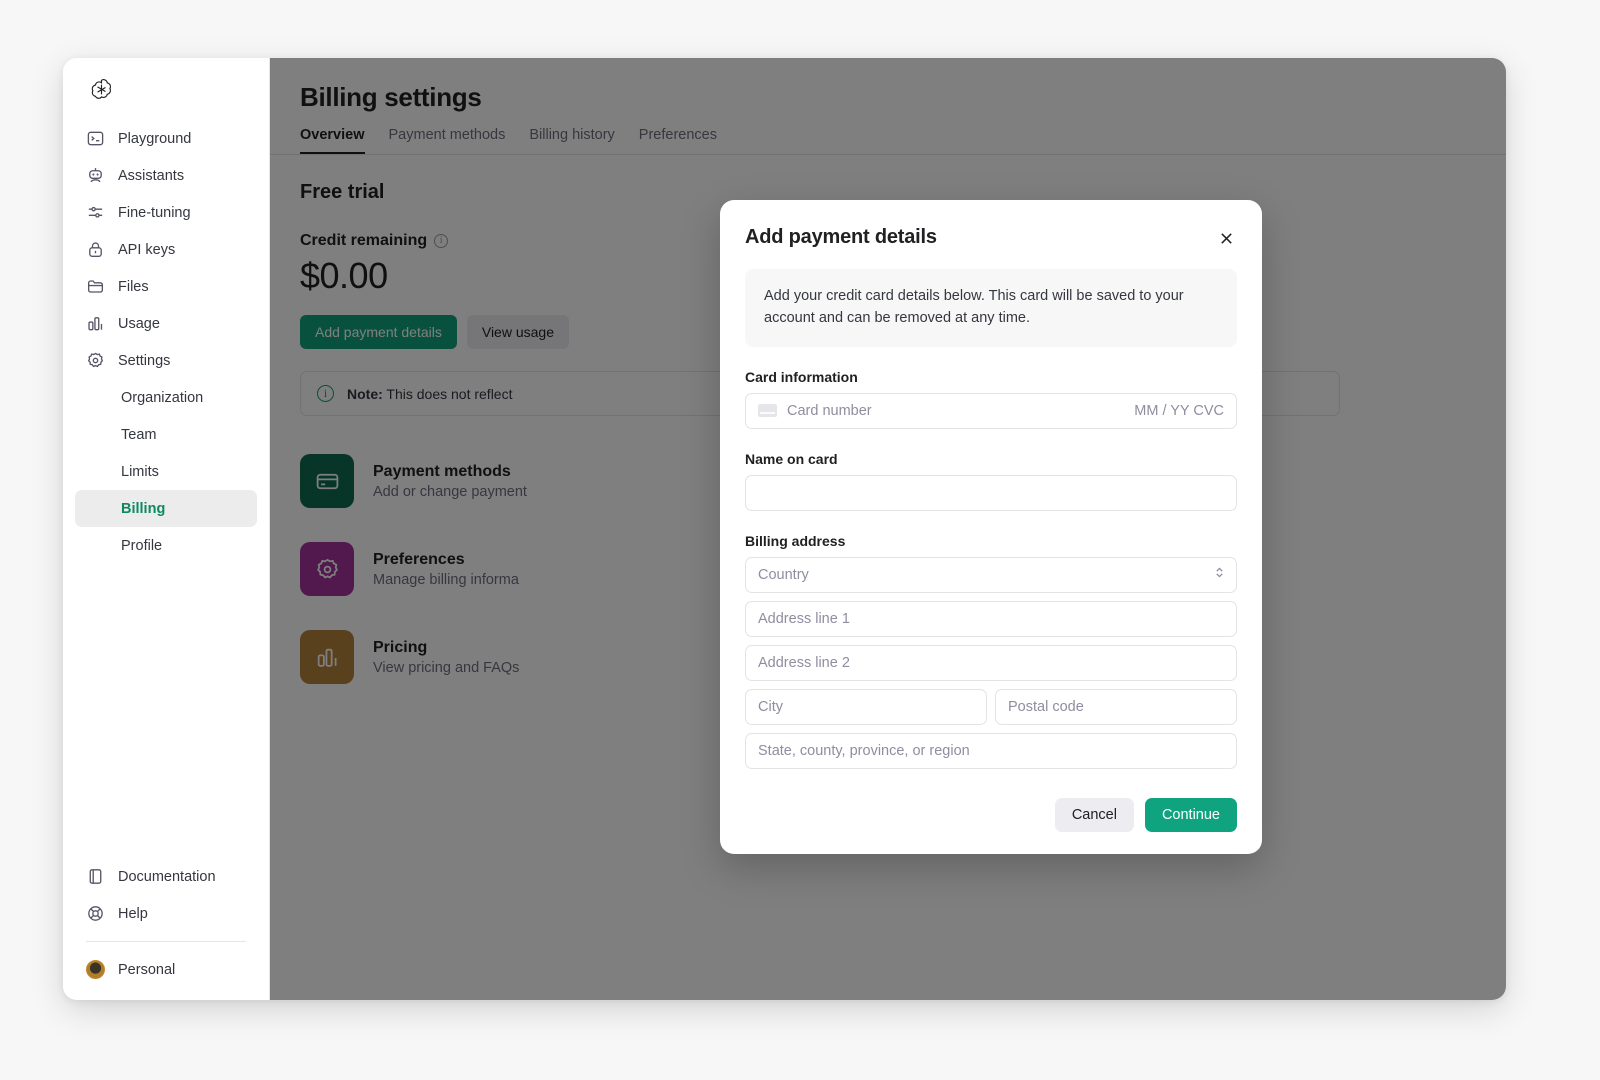 This screenshot has width=1600, height=1080. I want to click on sidebar-item-organization: Organization, so click(166, 397).